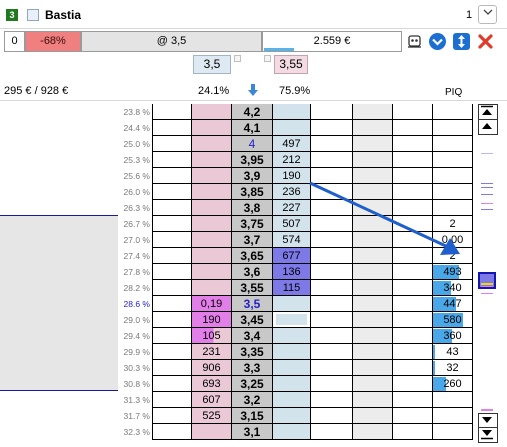  What do you see at coordinates (252, 256) in the screenshot?
I see `price-cell: 3,65` at bounding box center [252, 256].